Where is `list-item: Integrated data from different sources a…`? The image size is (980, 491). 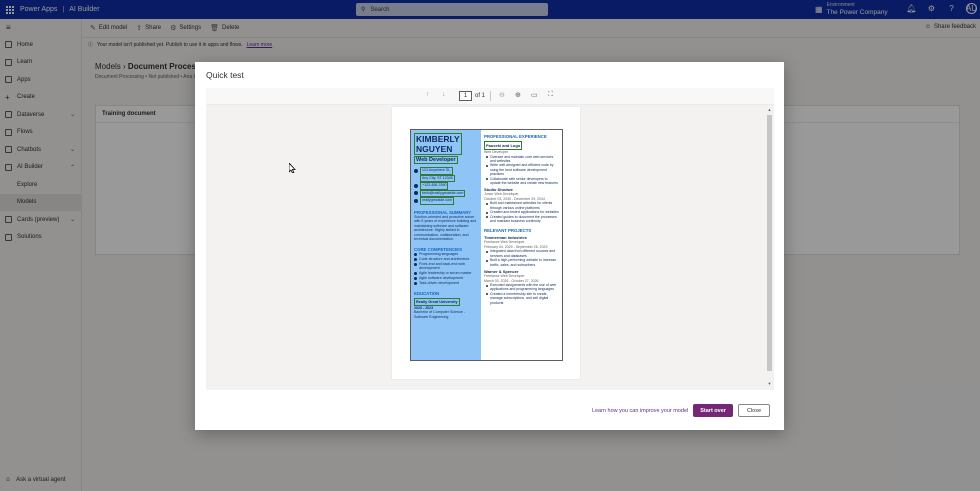
list-item: Integrated data from different sources a… is located at coordinates (521, 253).